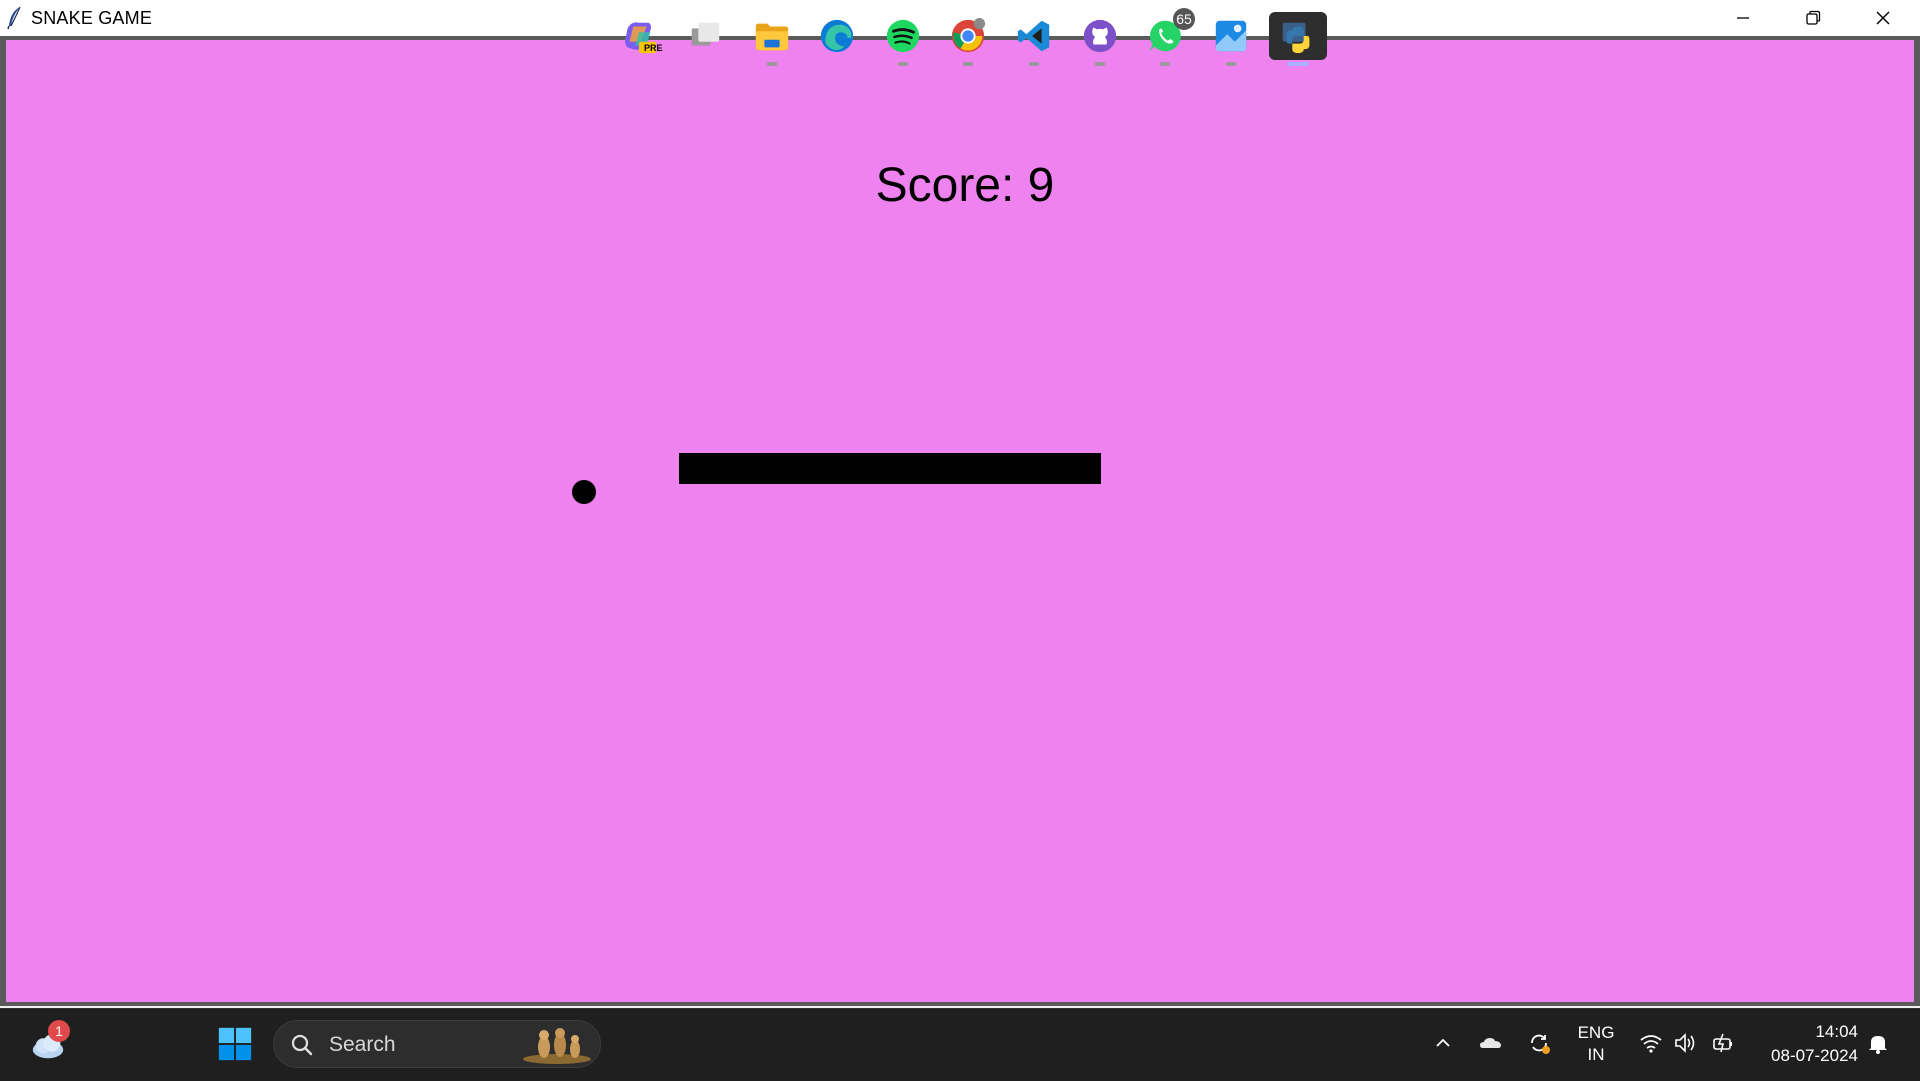  Describe the element at coordinates (965, 185) in the screenshot. I see `score-display: Score: 9` at that location.